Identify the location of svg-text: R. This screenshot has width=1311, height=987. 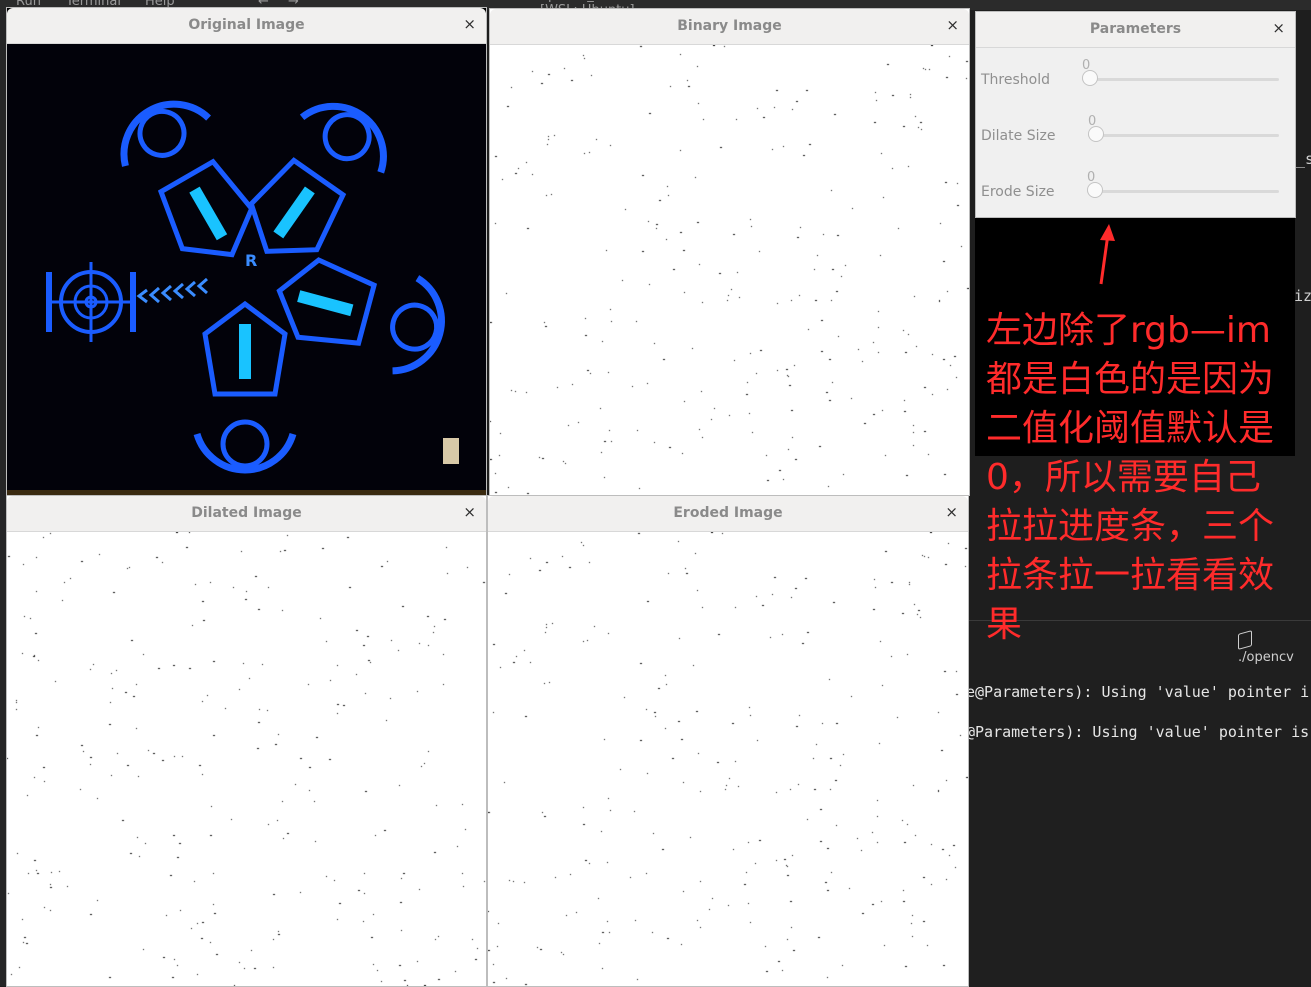
(251, 260).